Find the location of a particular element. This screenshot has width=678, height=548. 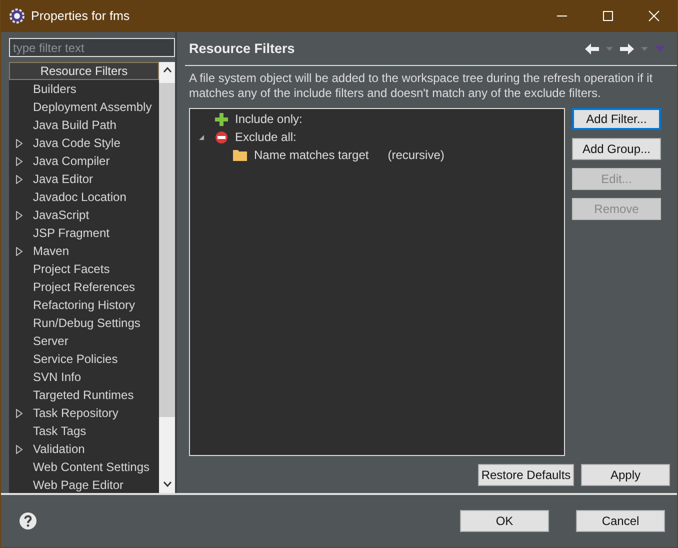

nav-item: Service Policies is located at coordinates (84, 359).